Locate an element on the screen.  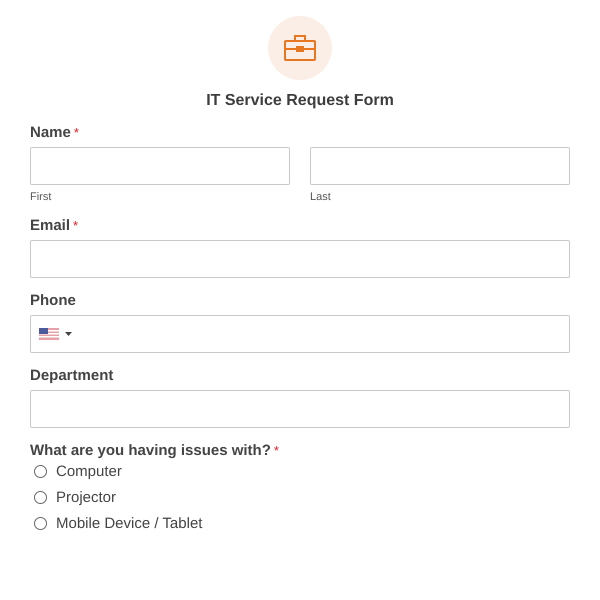
sublabel: First is located at coordinates (41, 197).